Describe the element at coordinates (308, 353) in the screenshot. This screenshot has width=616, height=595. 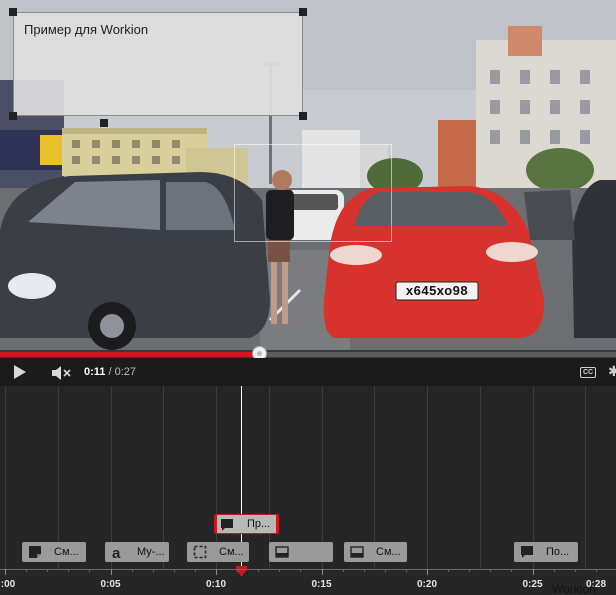
I see `progress-bar` at that location.